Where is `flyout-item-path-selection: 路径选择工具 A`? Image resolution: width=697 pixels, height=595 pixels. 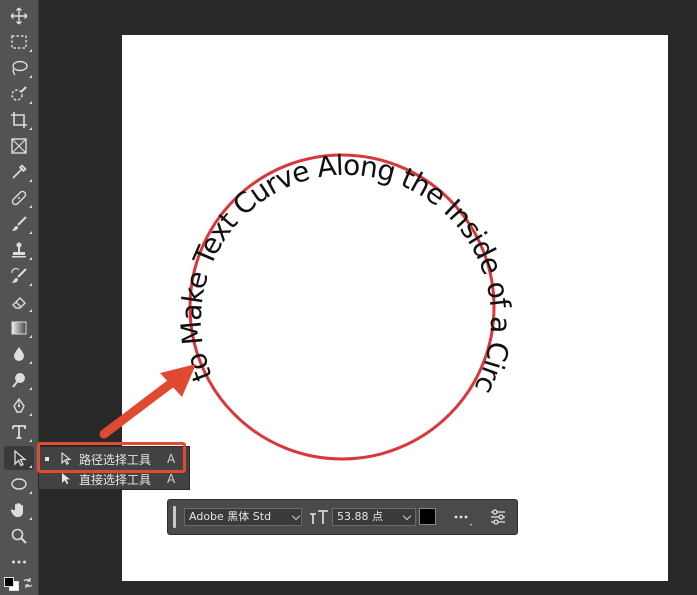 flyout-item-path-selection: 路径选择工具 A is located at coordinates (114, 459).